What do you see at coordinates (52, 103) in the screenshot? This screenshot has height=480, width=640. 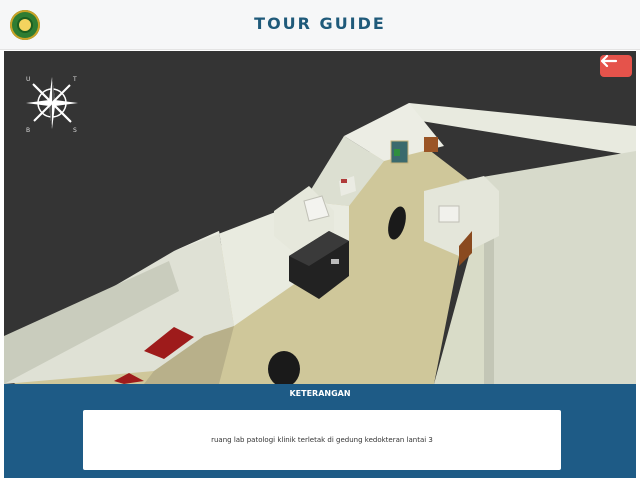 I see `compass-rose-icon: U T S B` at bounding box center [52, 103].